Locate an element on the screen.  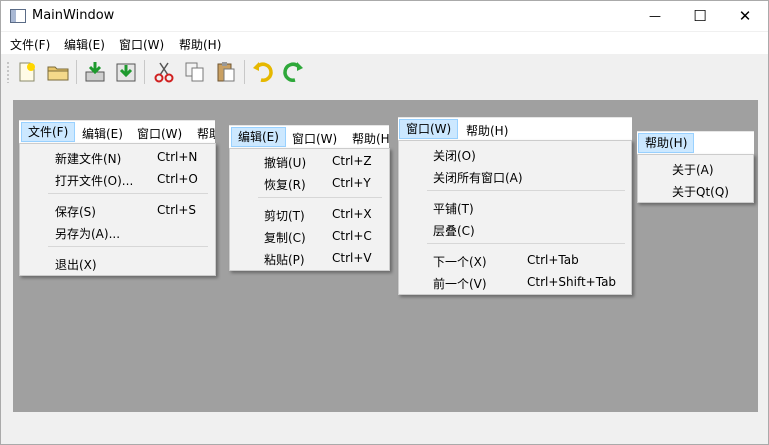
menu-item-tile: 平铺(T) is located at coordinates (453, 208).